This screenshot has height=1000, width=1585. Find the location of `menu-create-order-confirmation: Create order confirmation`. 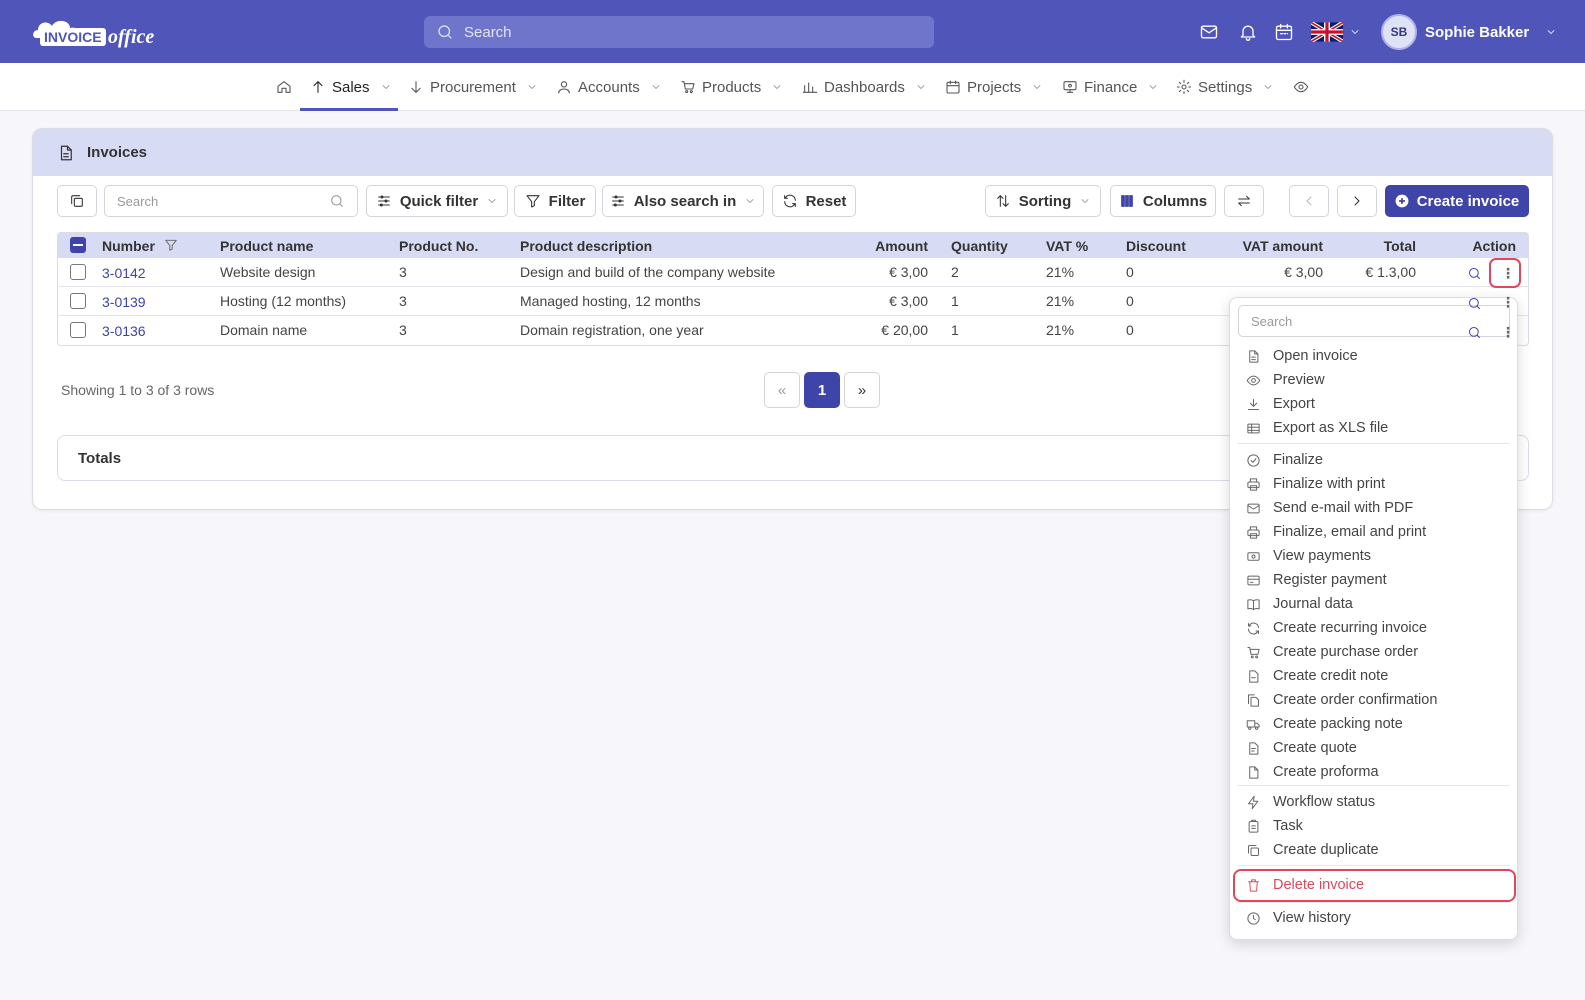

menu-create-order-confirmation: Create order confirmation is located at coordinates (1341, 700).